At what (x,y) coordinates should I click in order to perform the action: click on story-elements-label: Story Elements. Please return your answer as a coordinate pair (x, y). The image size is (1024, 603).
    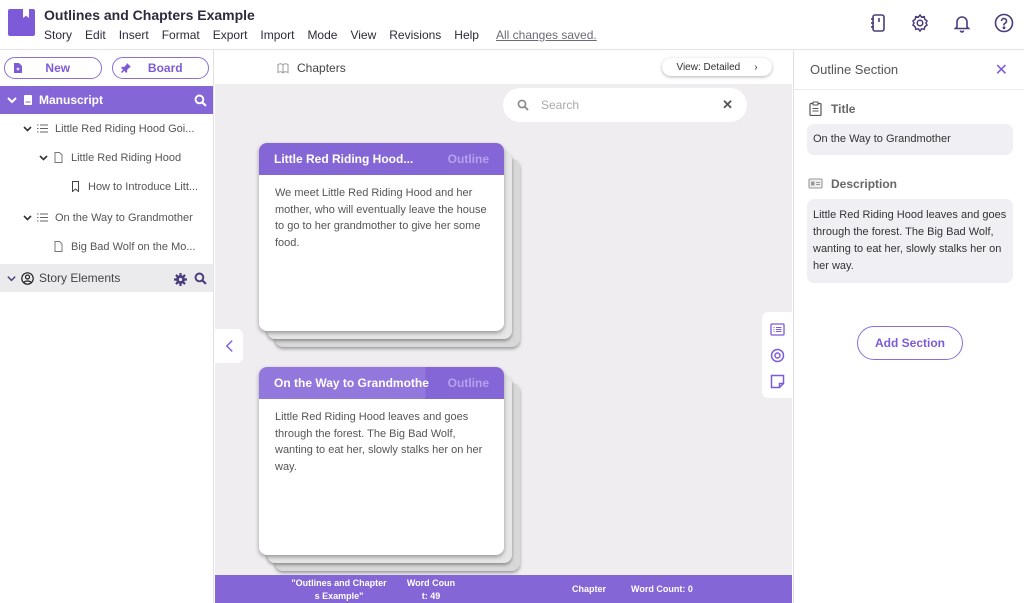
    Looking at the image, I should click on (80, 278).